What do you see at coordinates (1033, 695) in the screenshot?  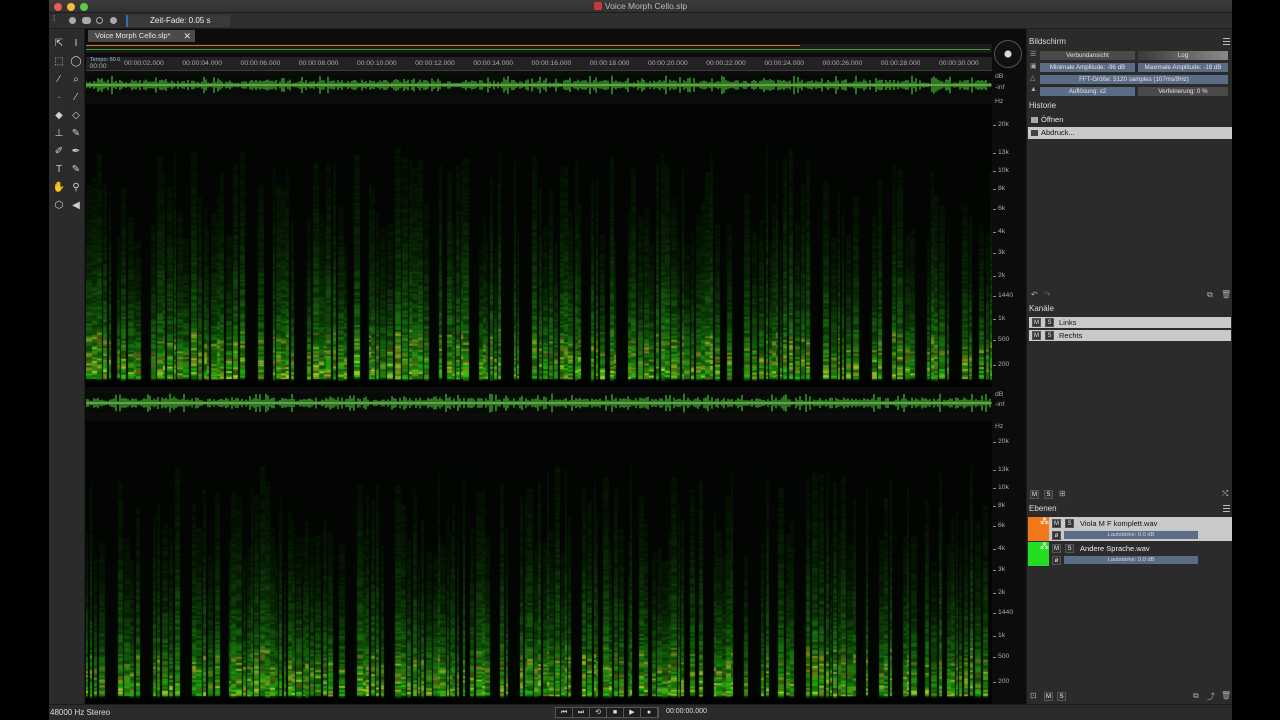 I see `layer-fx-icon: ⊡` at bounding box center [1033, 695].